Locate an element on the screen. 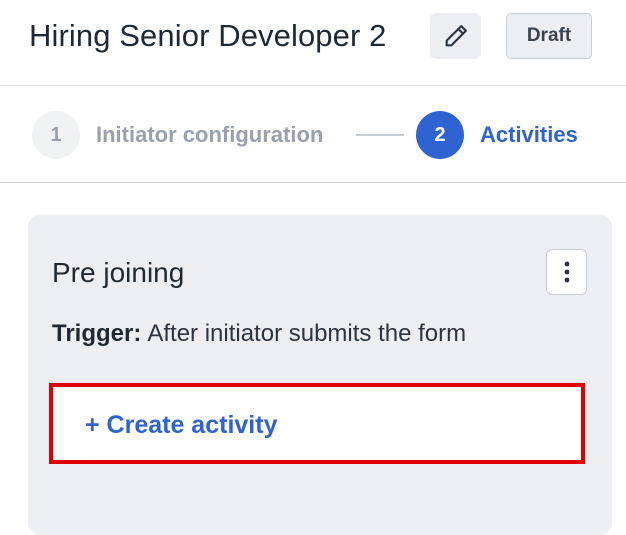 This screenshot has width=626, height=535. edit-title-button is located at coordinates (455, 36).